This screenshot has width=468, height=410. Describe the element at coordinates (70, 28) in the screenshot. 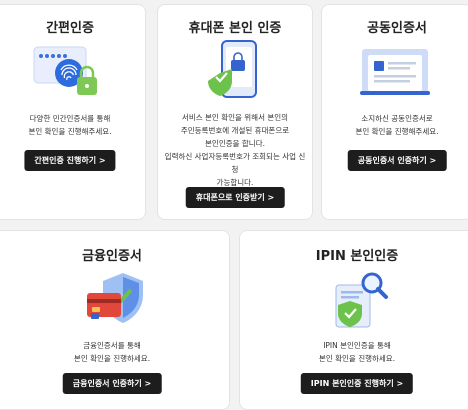

I see `card-title: 간편인증` at that location.